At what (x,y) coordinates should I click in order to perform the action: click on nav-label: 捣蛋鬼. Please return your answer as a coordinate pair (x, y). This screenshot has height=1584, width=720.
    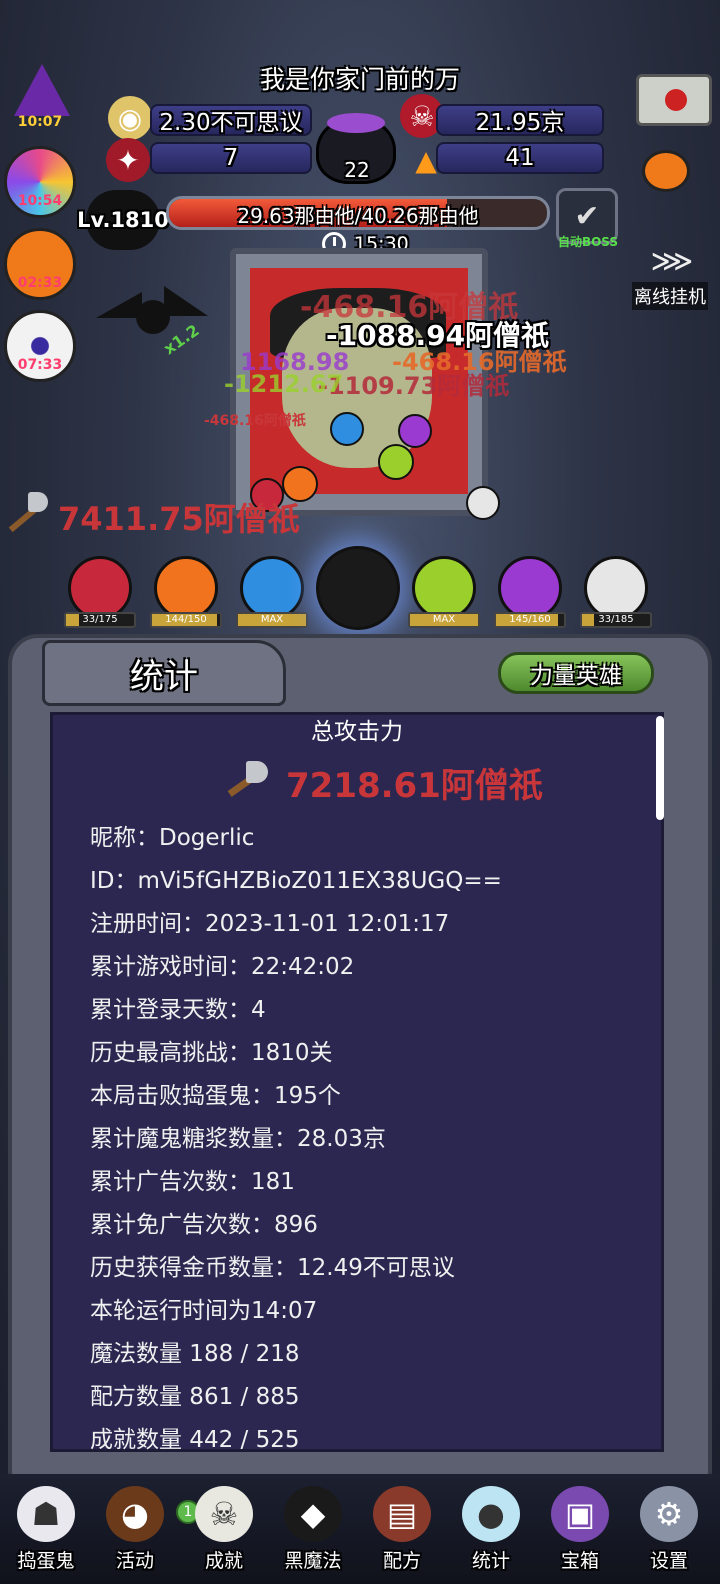
    Looking at the image, I should click on (46, 1561).